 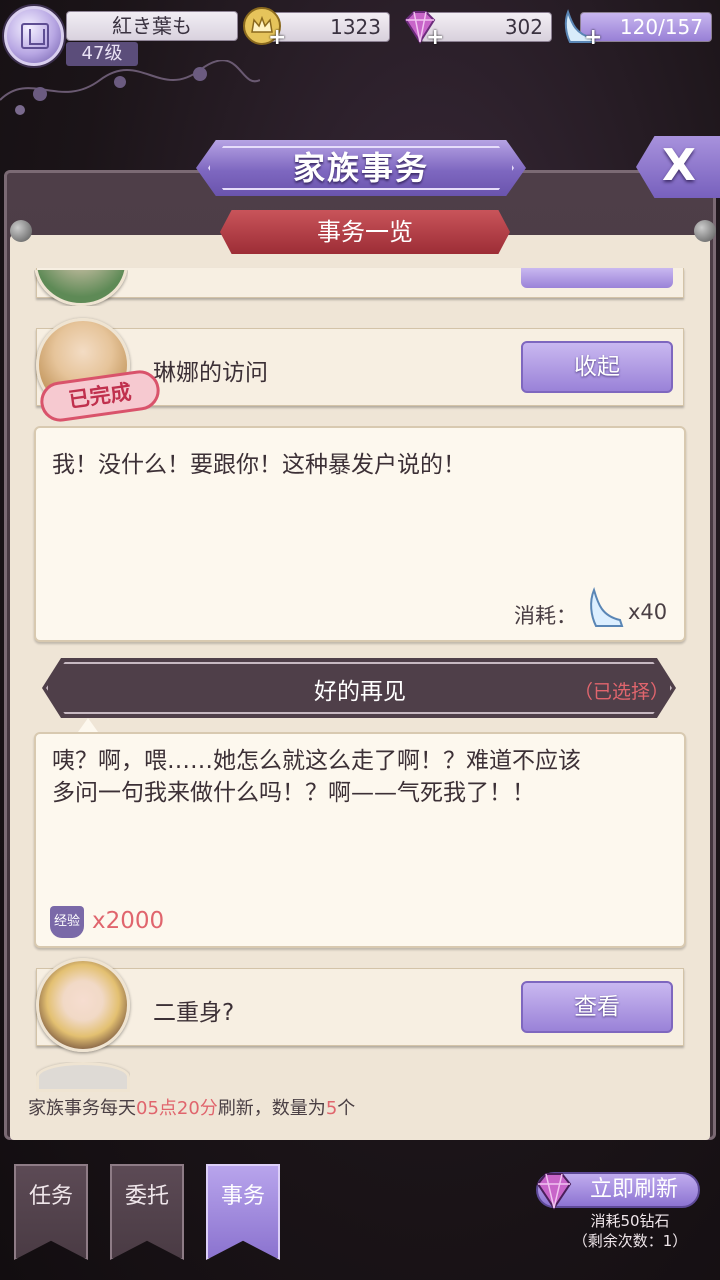 What do you see at coordinates (128, 921) in the screenshot?
I see `reward-amount: x2000` at bounding box center [128, 921].